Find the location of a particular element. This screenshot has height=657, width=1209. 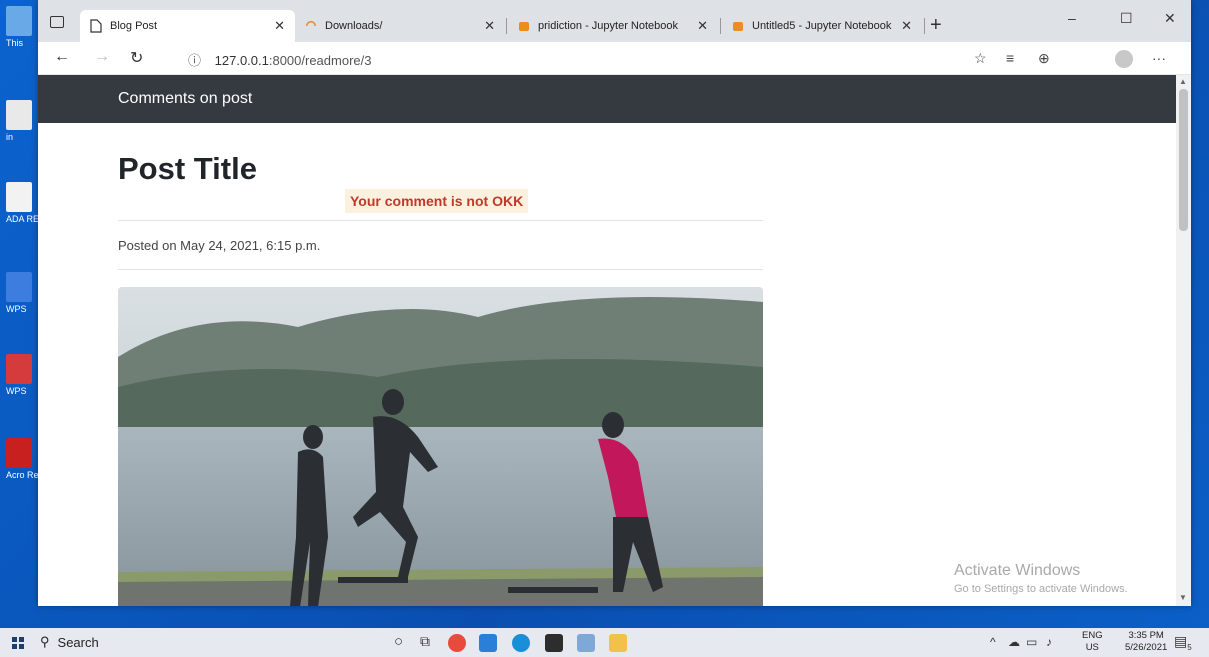

forward-icon: → is located at coordinates (102, 57).